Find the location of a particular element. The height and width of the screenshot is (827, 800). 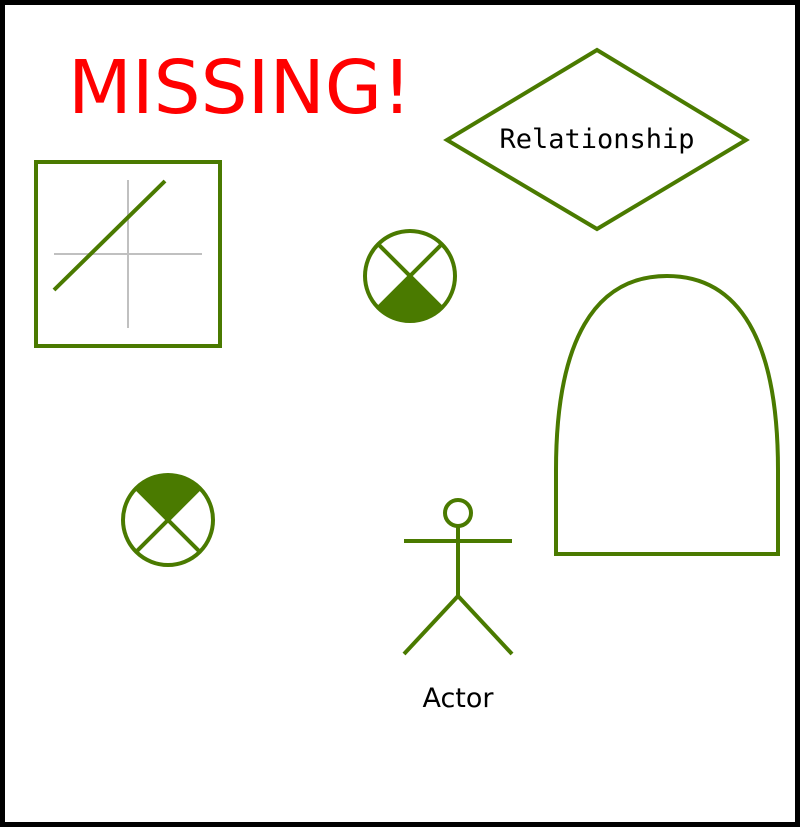

missing-label: MISSING! is located at coordinates (240, 88).